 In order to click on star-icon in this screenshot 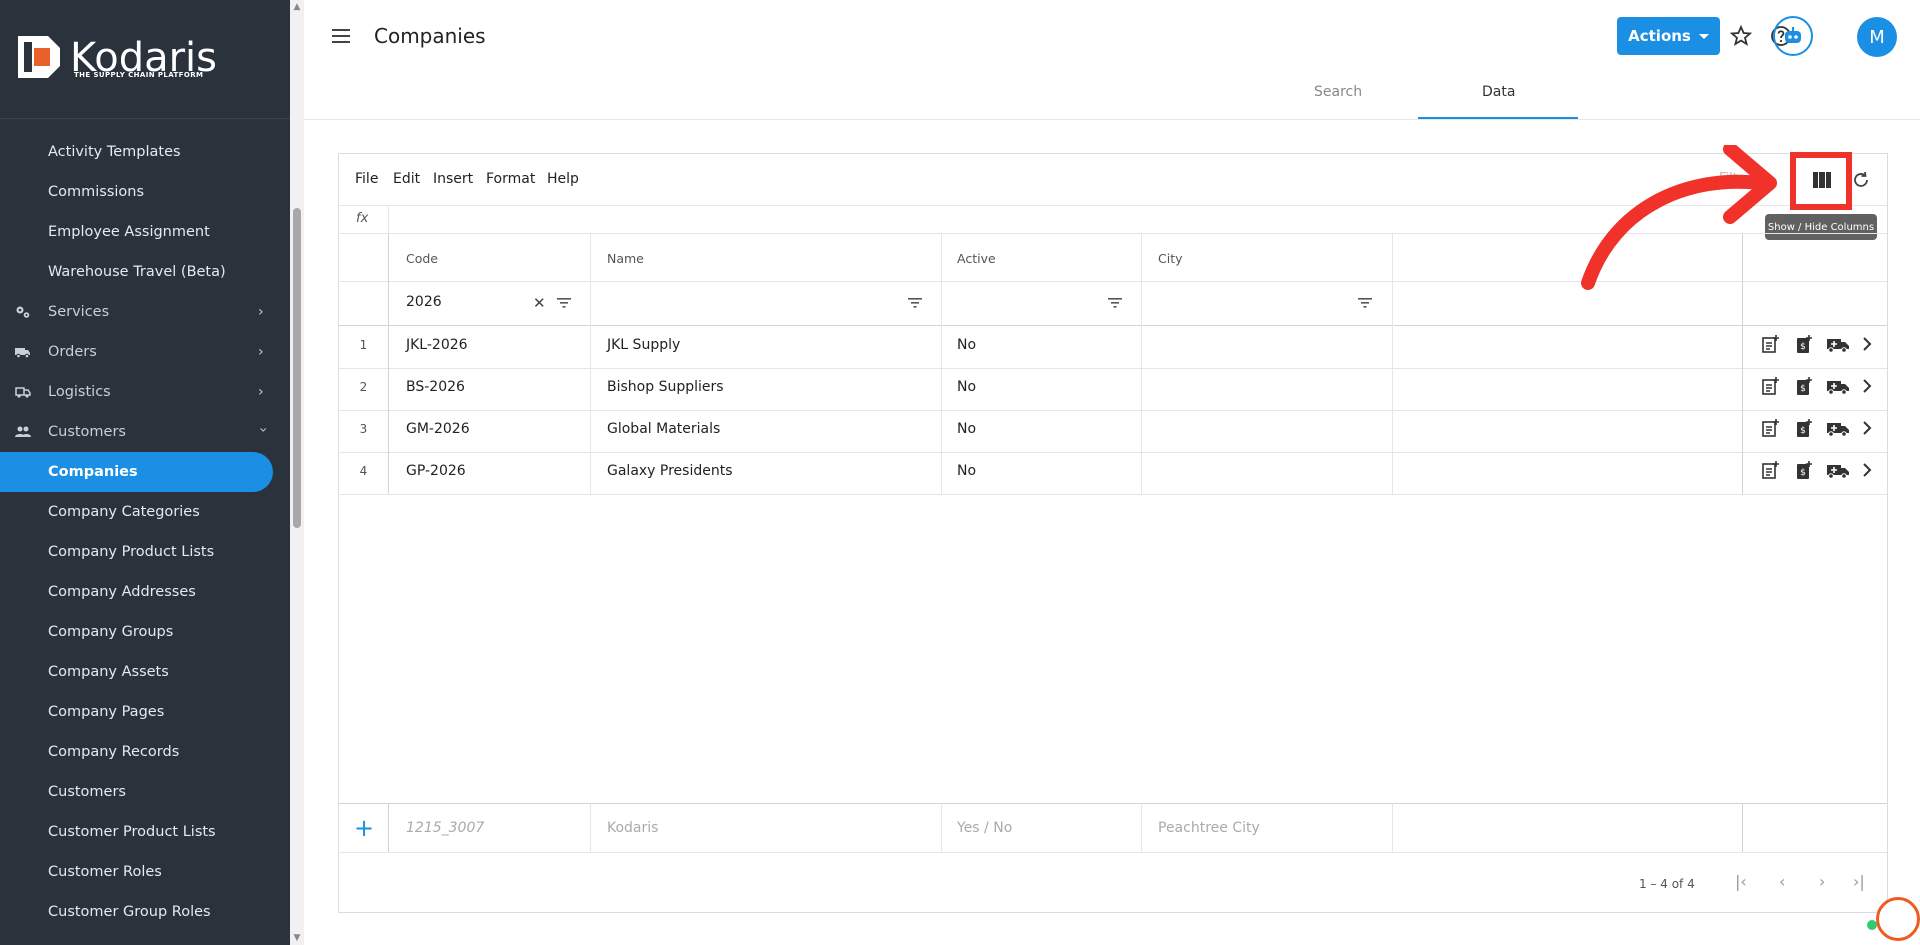, I will do `click(1741, 36)`.